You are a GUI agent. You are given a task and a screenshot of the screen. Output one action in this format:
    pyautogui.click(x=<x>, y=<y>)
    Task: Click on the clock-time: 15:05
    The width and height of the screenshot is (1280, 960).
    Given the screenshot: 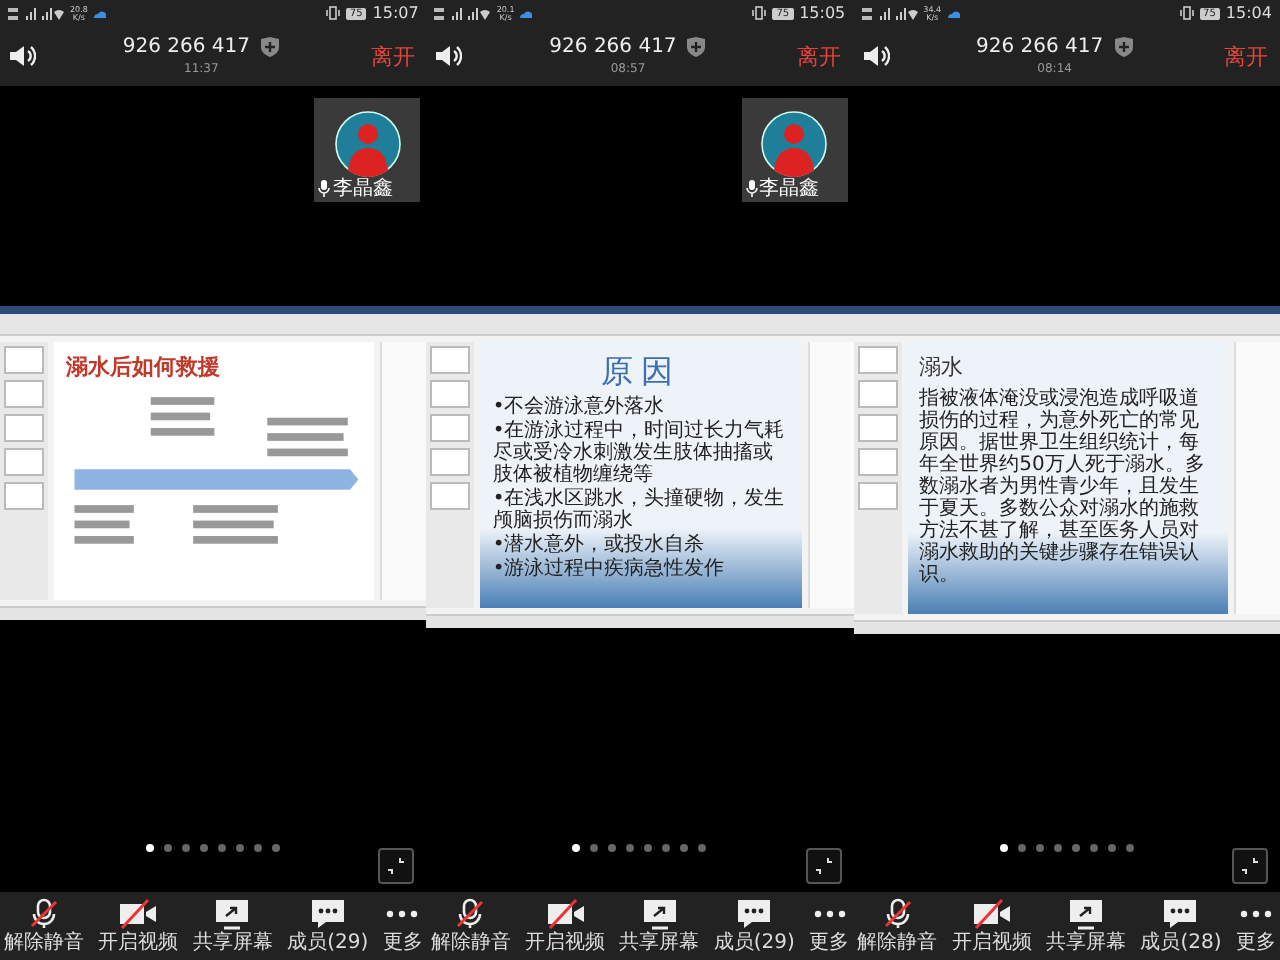 What is the action you would take?
    pyautogui.click(x=822, y=13)
    